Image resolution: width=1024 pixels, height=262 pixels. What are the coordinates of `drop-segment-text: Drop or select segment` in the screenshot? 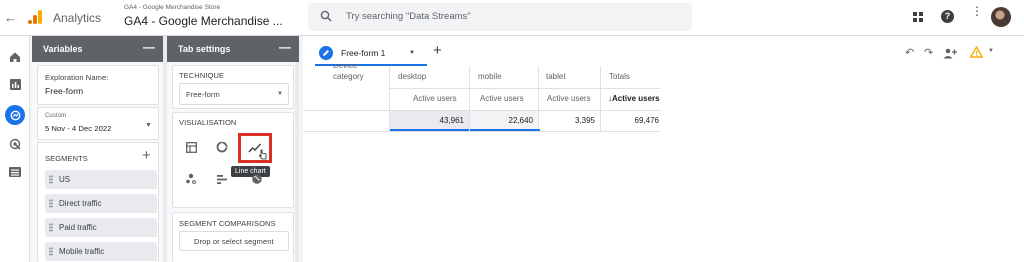 It's located at (234, 241).